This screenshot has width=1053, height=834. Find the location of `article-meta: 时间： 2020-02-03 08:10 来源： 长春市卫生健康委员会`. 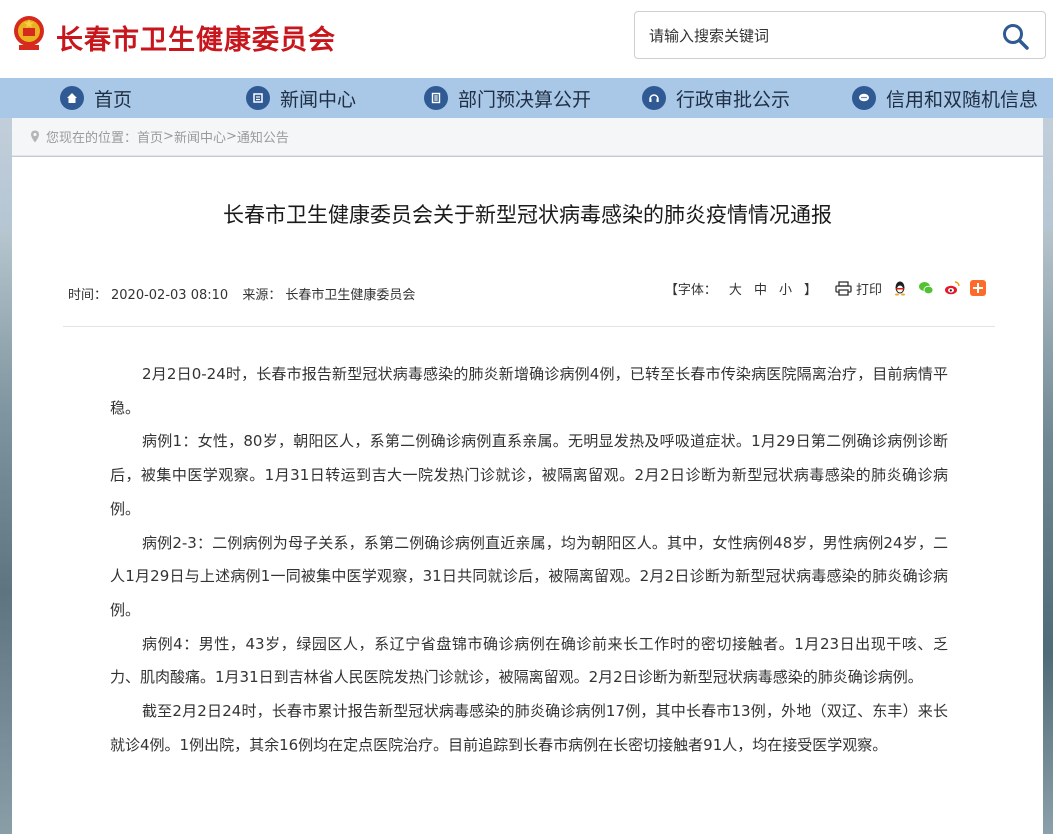

article-meta: 时间： 2020-02-03 08:10 来源： 长春市卫生健康委员会 is located at coordinates (243, 293).